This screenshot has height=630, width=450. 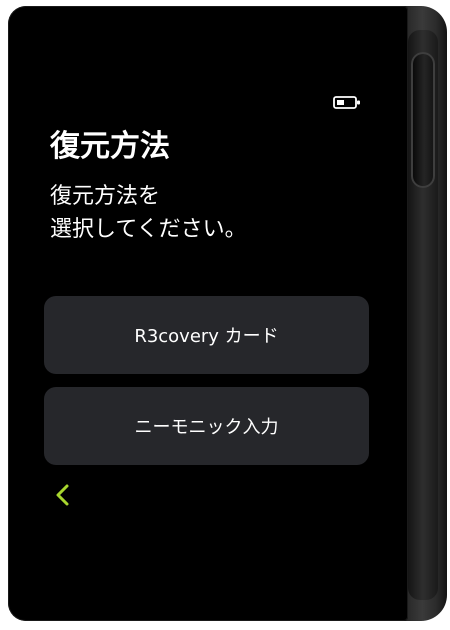 I want to click on side-button, so click(x=423, y=120).